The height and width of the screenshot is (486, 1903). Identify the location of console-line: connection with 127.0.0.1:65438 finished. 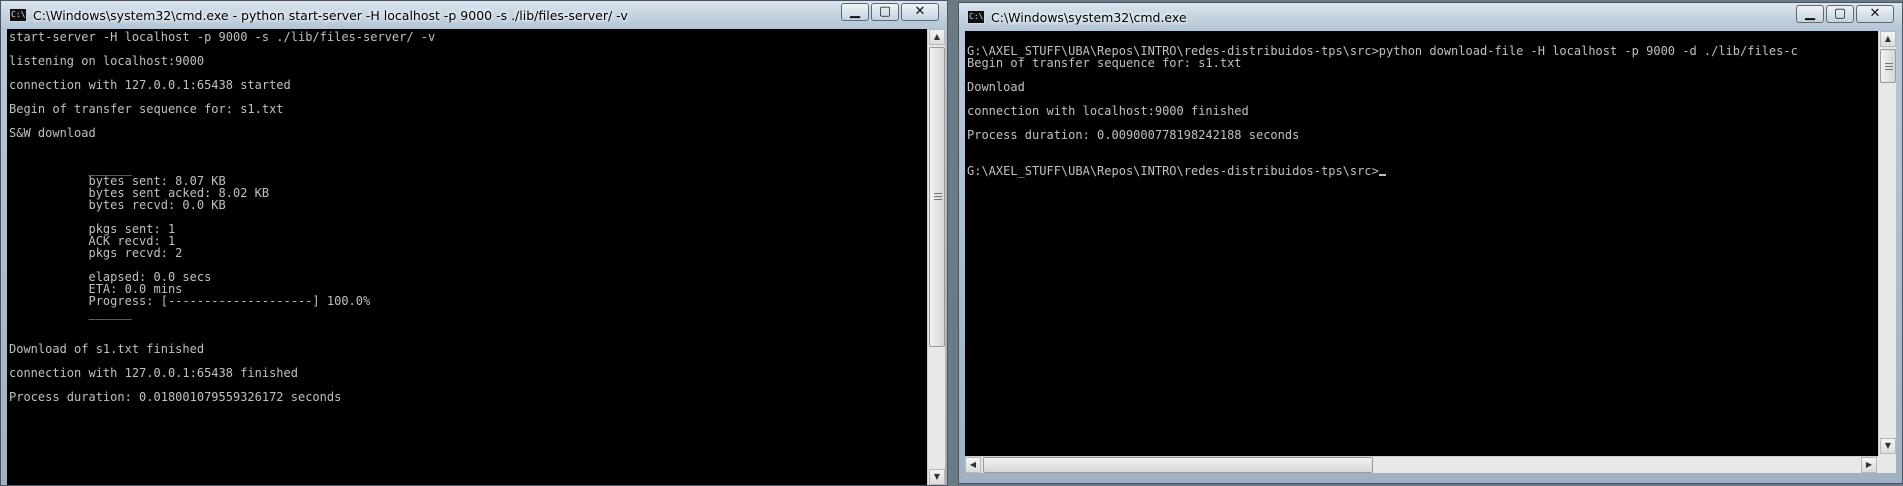
(153, 373).